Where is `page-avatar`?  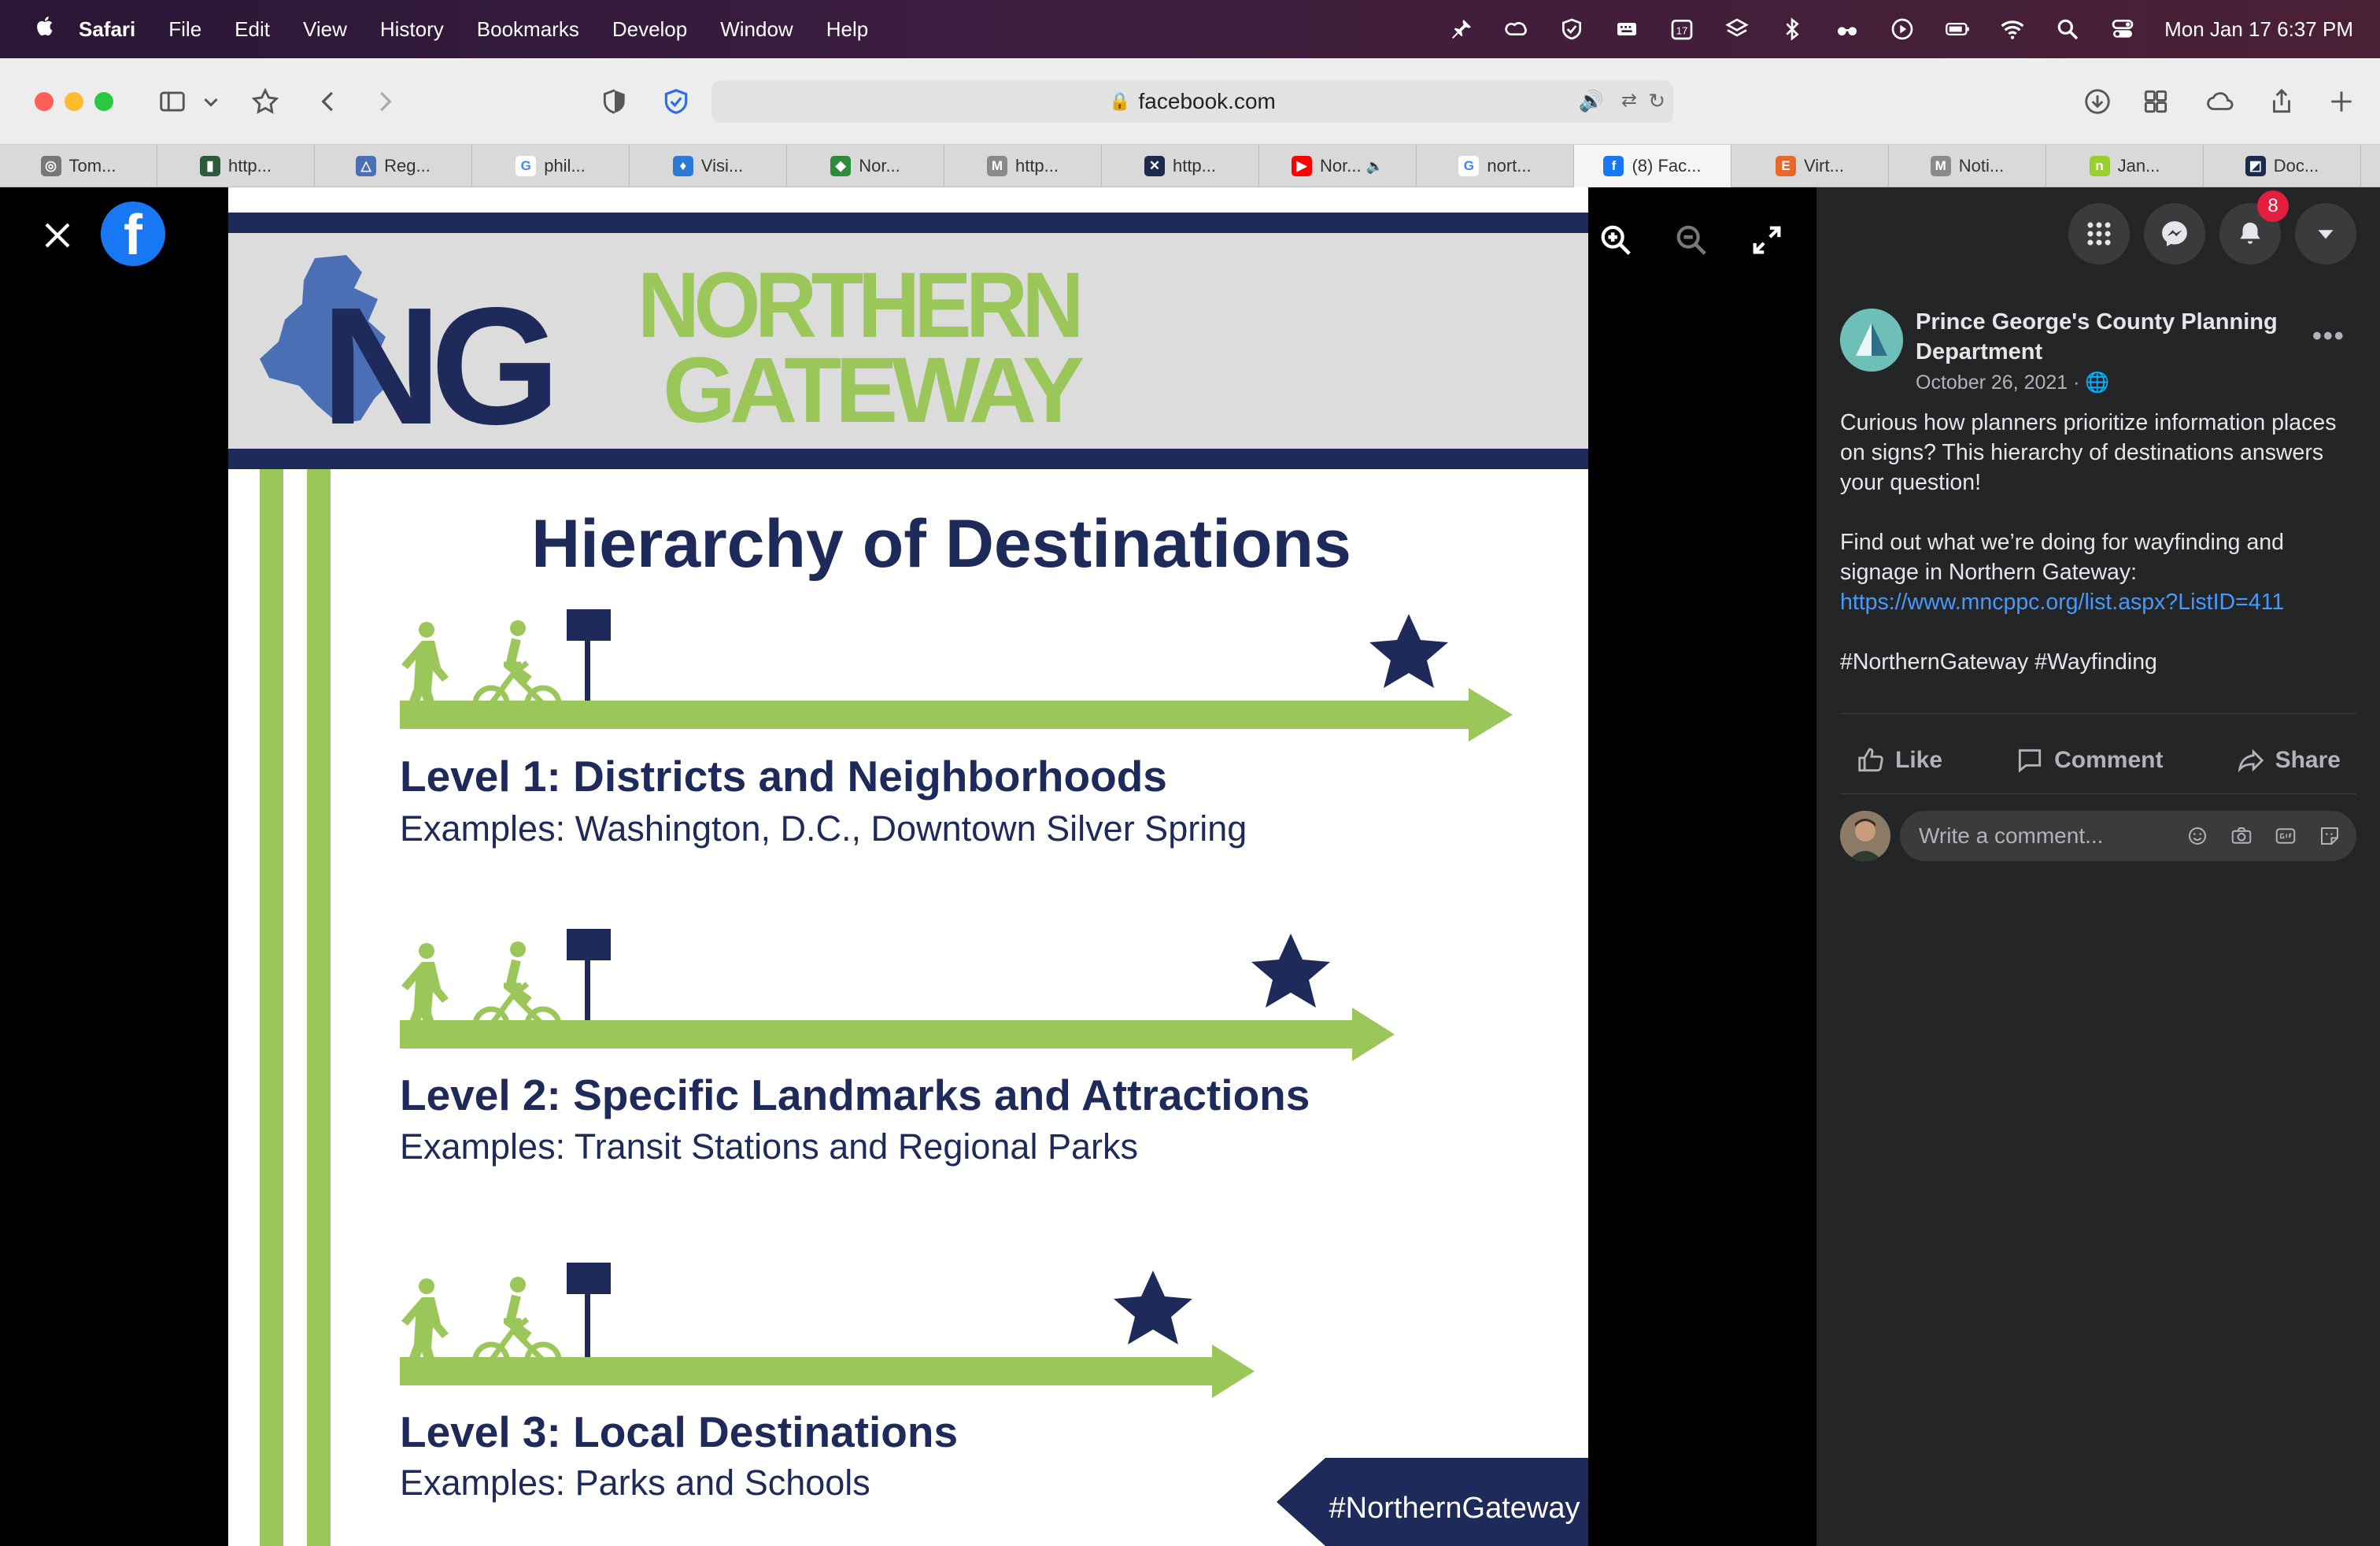 page-avatar is located at coordinates (1872, 341).